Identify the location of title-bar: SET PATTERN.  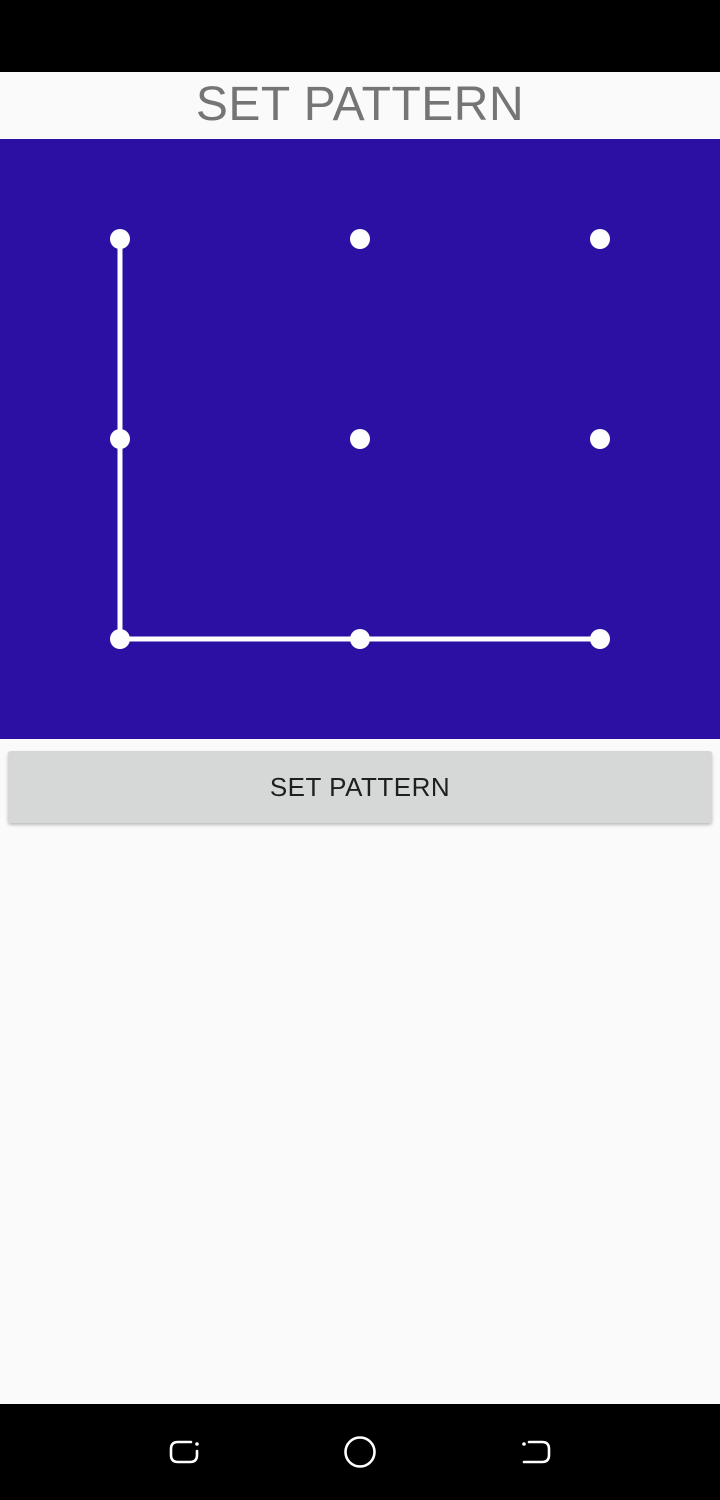
(360, 105).